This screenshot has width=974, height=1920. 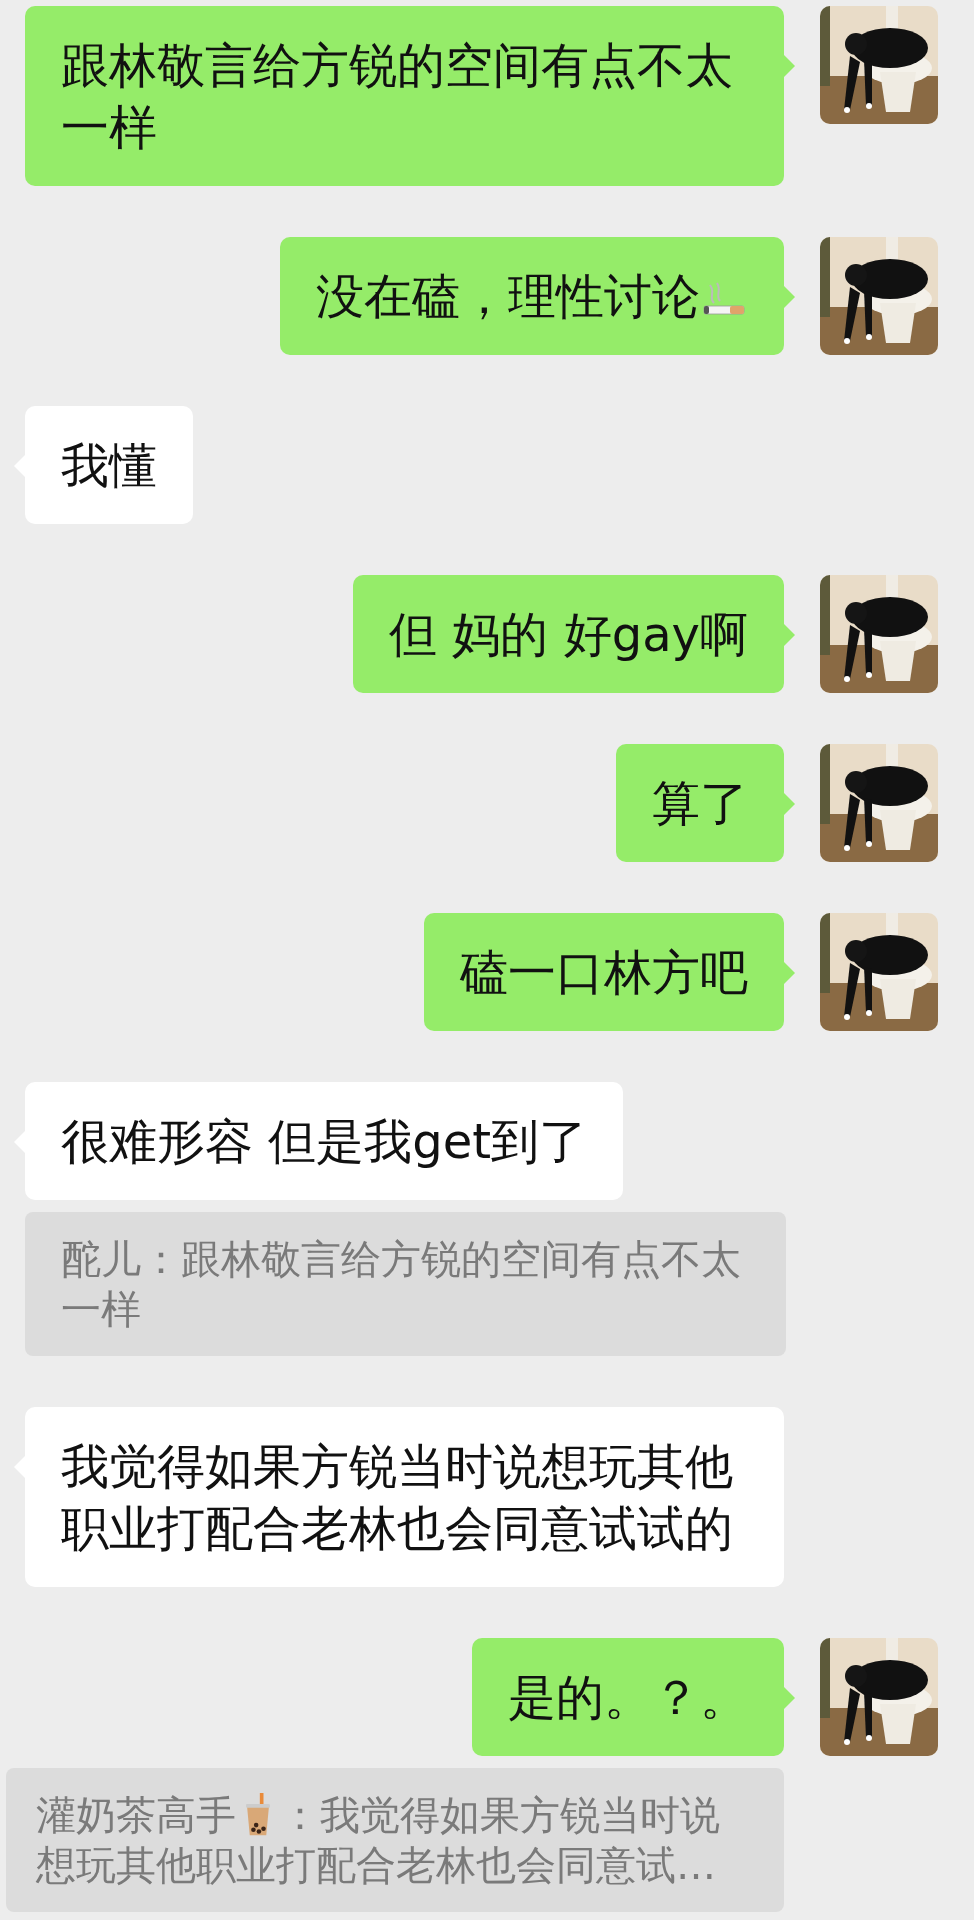 What do you see at coordinates (101, 1259) in the screenshot?
I see `quote-sender: 酡儿` at bounding box center [101, 1259].